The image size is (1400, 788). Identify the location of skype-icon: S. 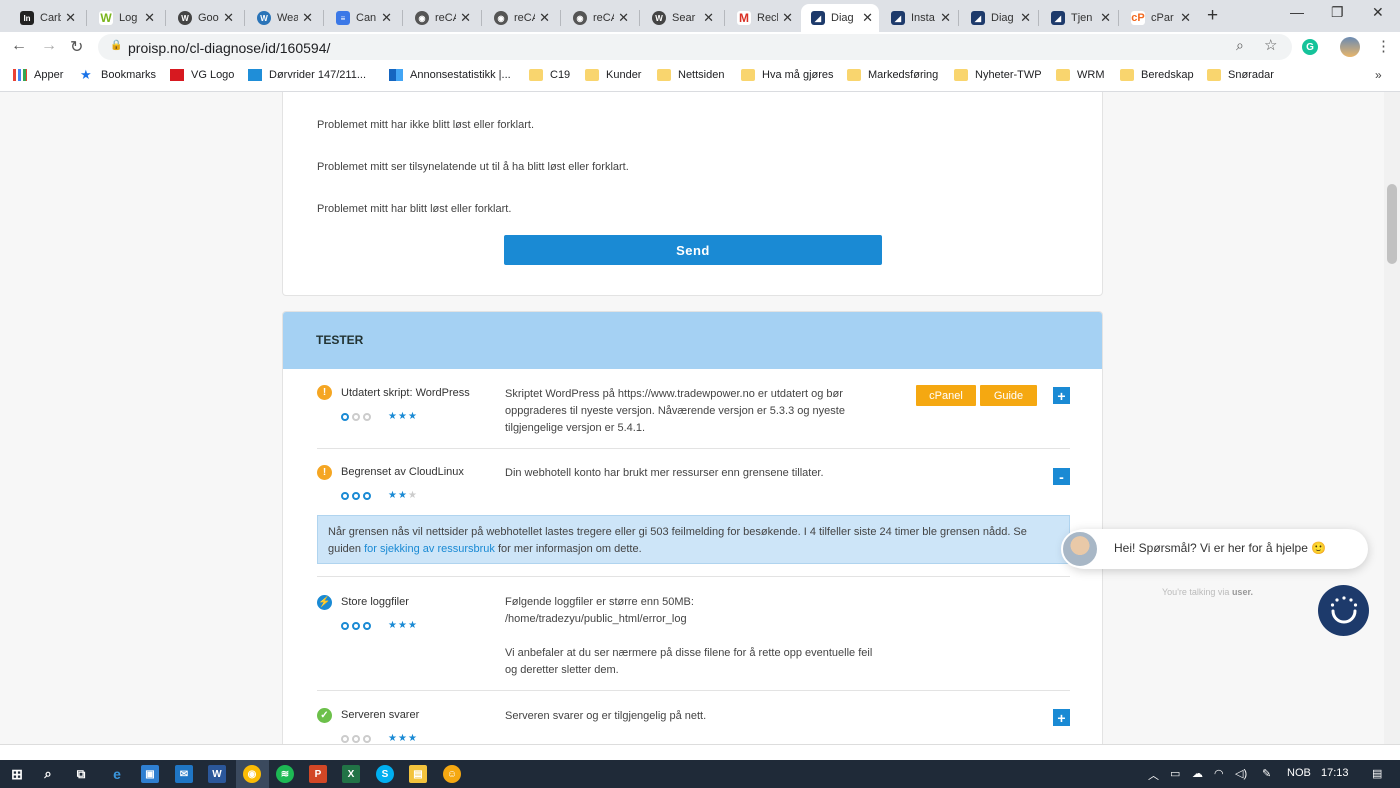
(385, 774).